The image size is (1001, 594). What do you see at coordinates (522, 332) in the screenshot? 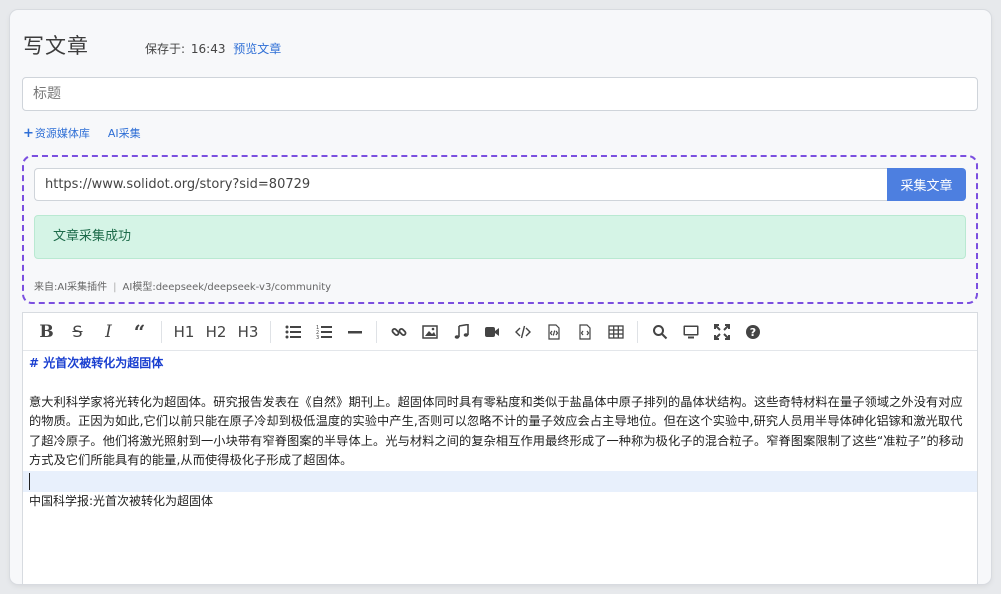
I see `code-icon` at bounding box center [522, 332].